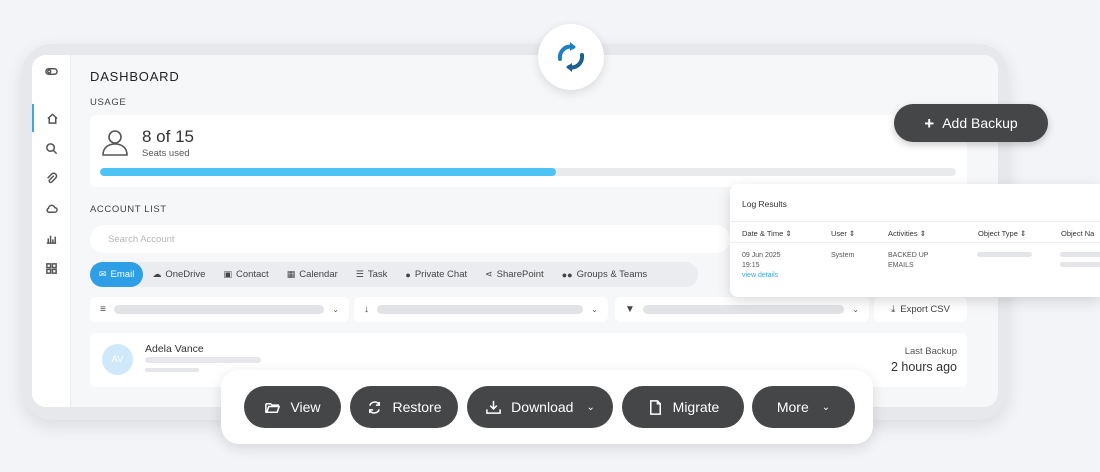 The width and height of the screenshot is (1100, 472). Describe the element at coordinates (117, 359) in the screenshot. I see `avatar: AV` at that location.